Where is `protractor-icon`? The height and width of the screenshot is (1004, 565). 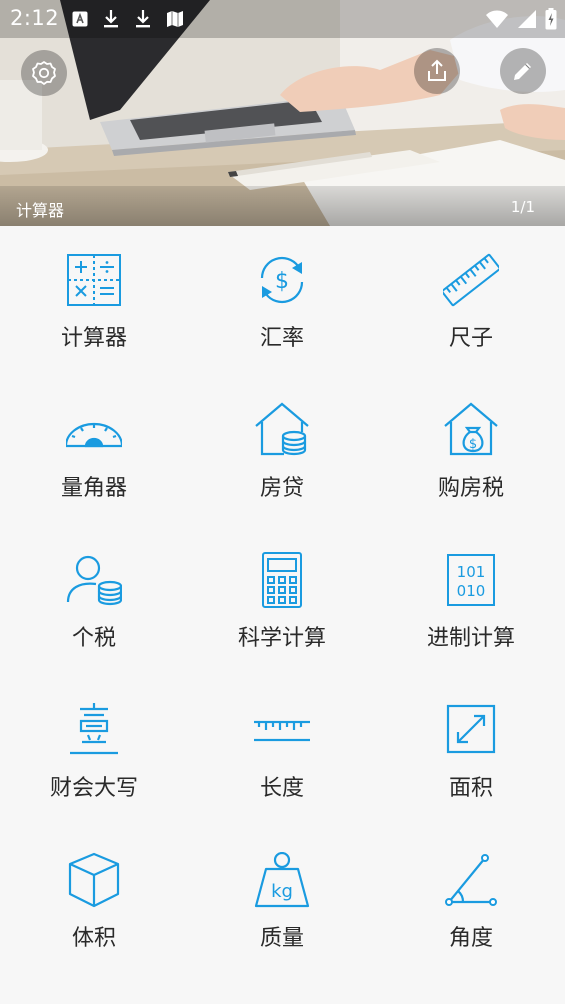
protractor-icon is located at coordinates (94, 435).